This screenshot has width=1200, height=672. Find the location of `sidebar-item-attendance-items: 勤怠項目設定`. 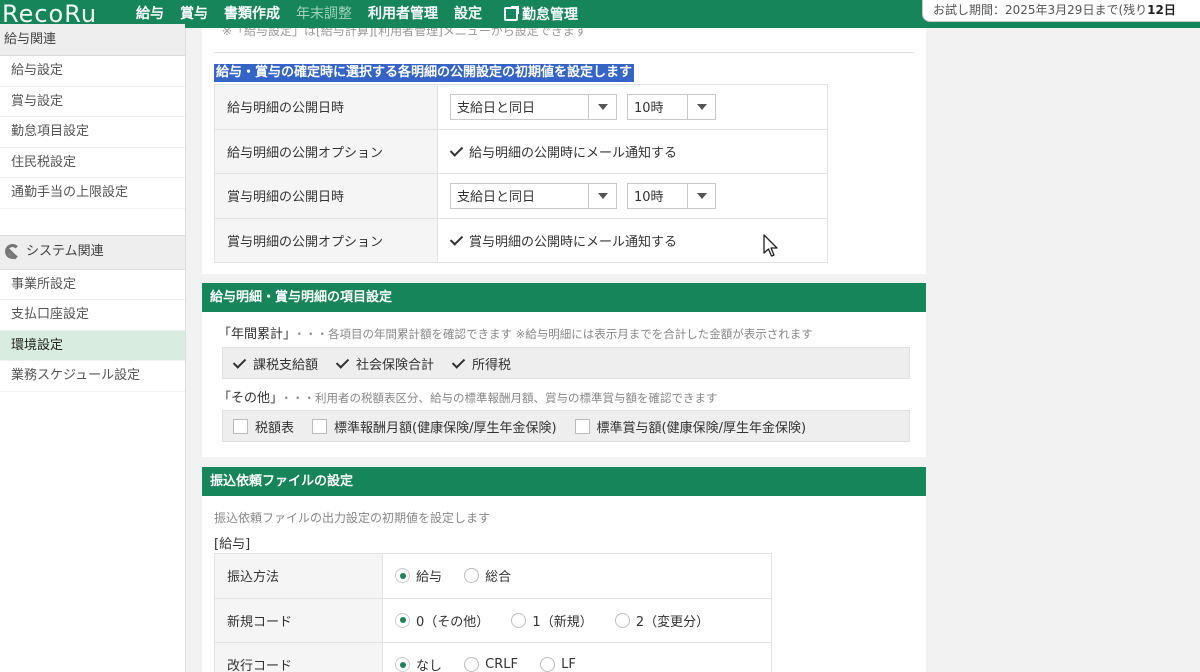

sidebar-item-attendance-items: 勤怠項目設定 is located at coordinates (92, 132).